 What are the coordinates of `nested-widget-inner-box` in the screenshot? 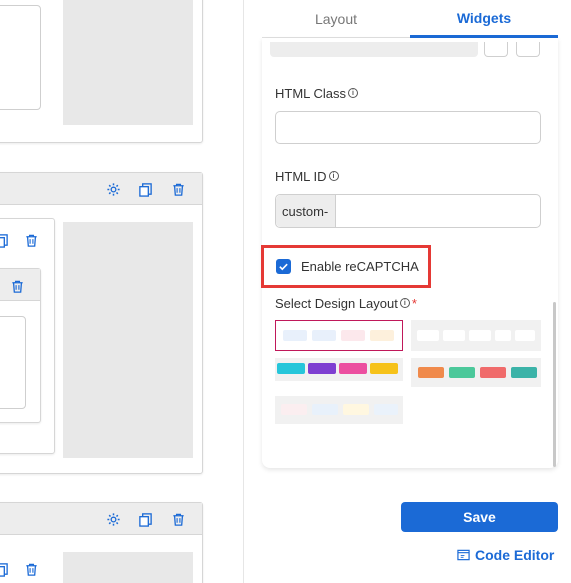 It's located at (13, 362).